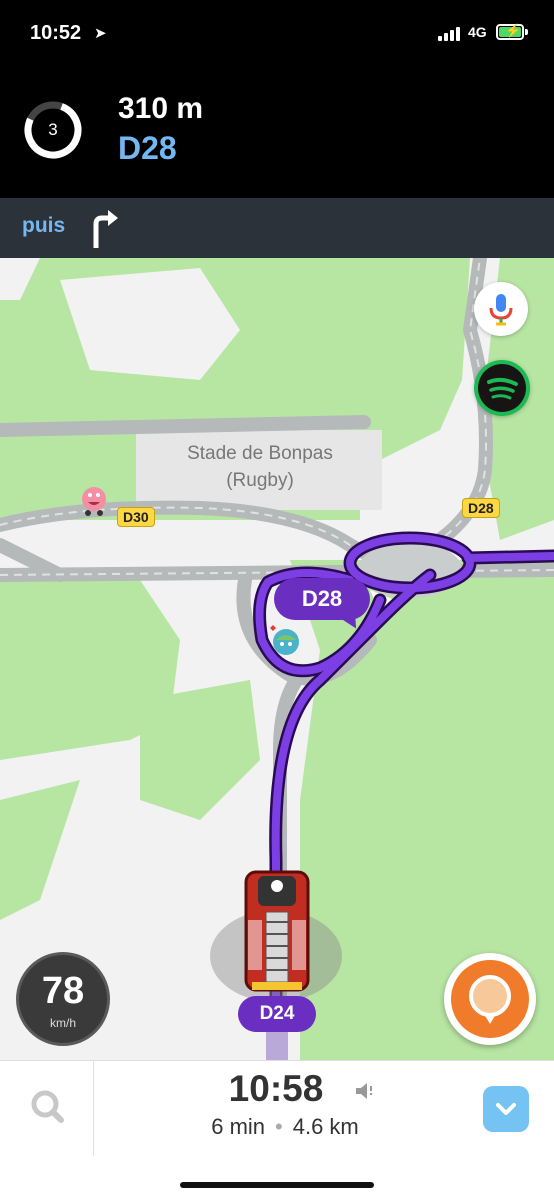 This screenshot has width=554, height=1201. What do you see at coordinates (277, 1185) in the screenshot?
I see `home-indicator` at bounding box center [277, 1185].